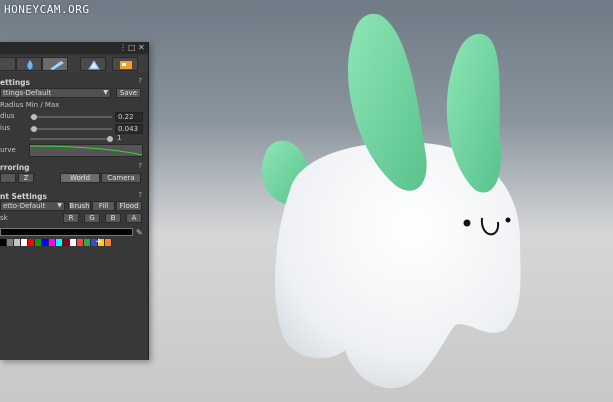 The width and height of the screenshot is (613, 402). Describe the element at coordinates (79, 206) in the screenshot. I see `brush-mode-button: Brush` at that location.